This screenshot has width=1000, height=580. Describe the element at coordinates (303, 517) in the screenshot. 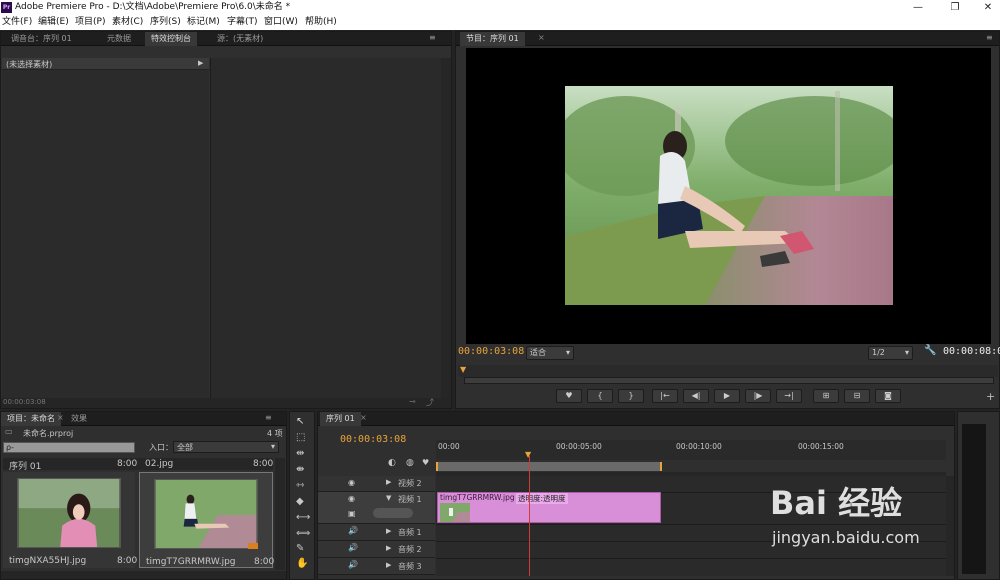

I see `slip-tool-icon: ⟷` at that location.